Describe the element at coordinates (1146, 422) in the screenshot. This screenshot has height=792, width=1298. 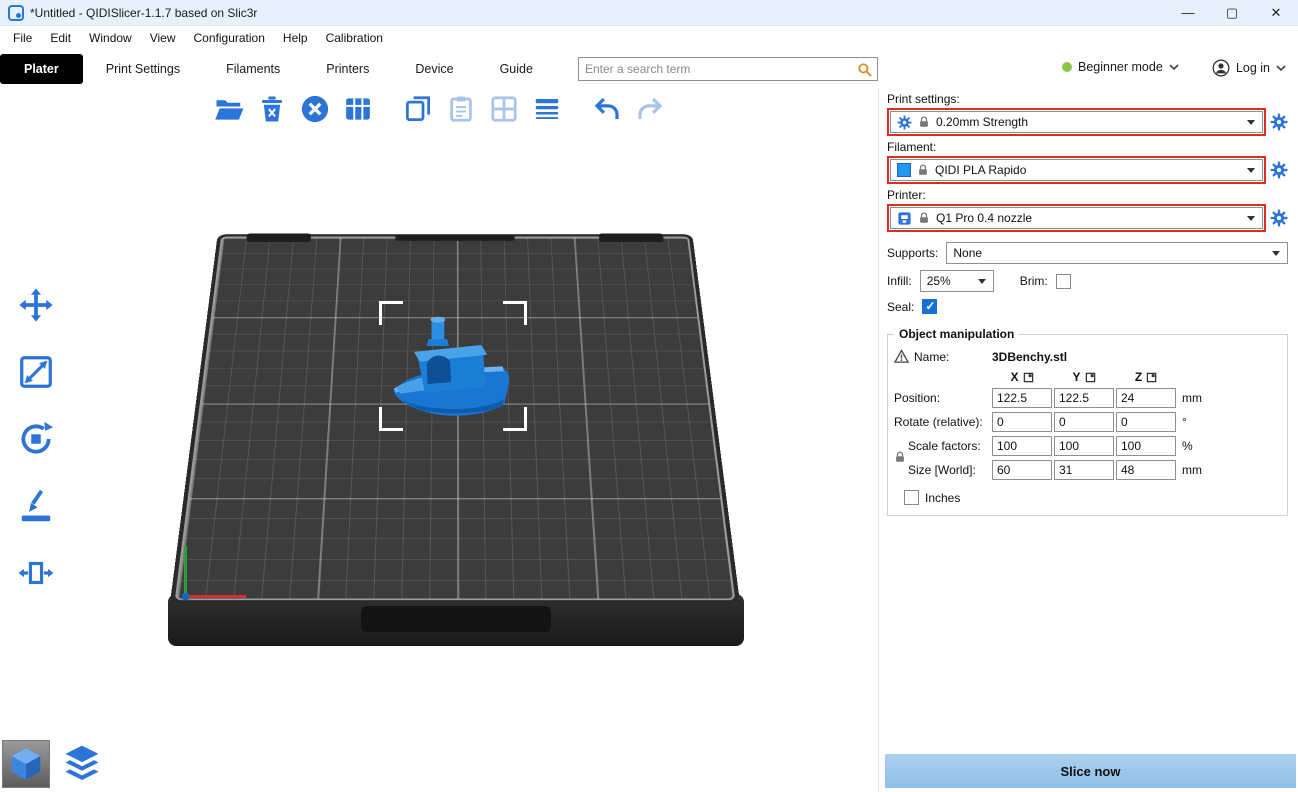
I see `rotate-z-input` at that location.